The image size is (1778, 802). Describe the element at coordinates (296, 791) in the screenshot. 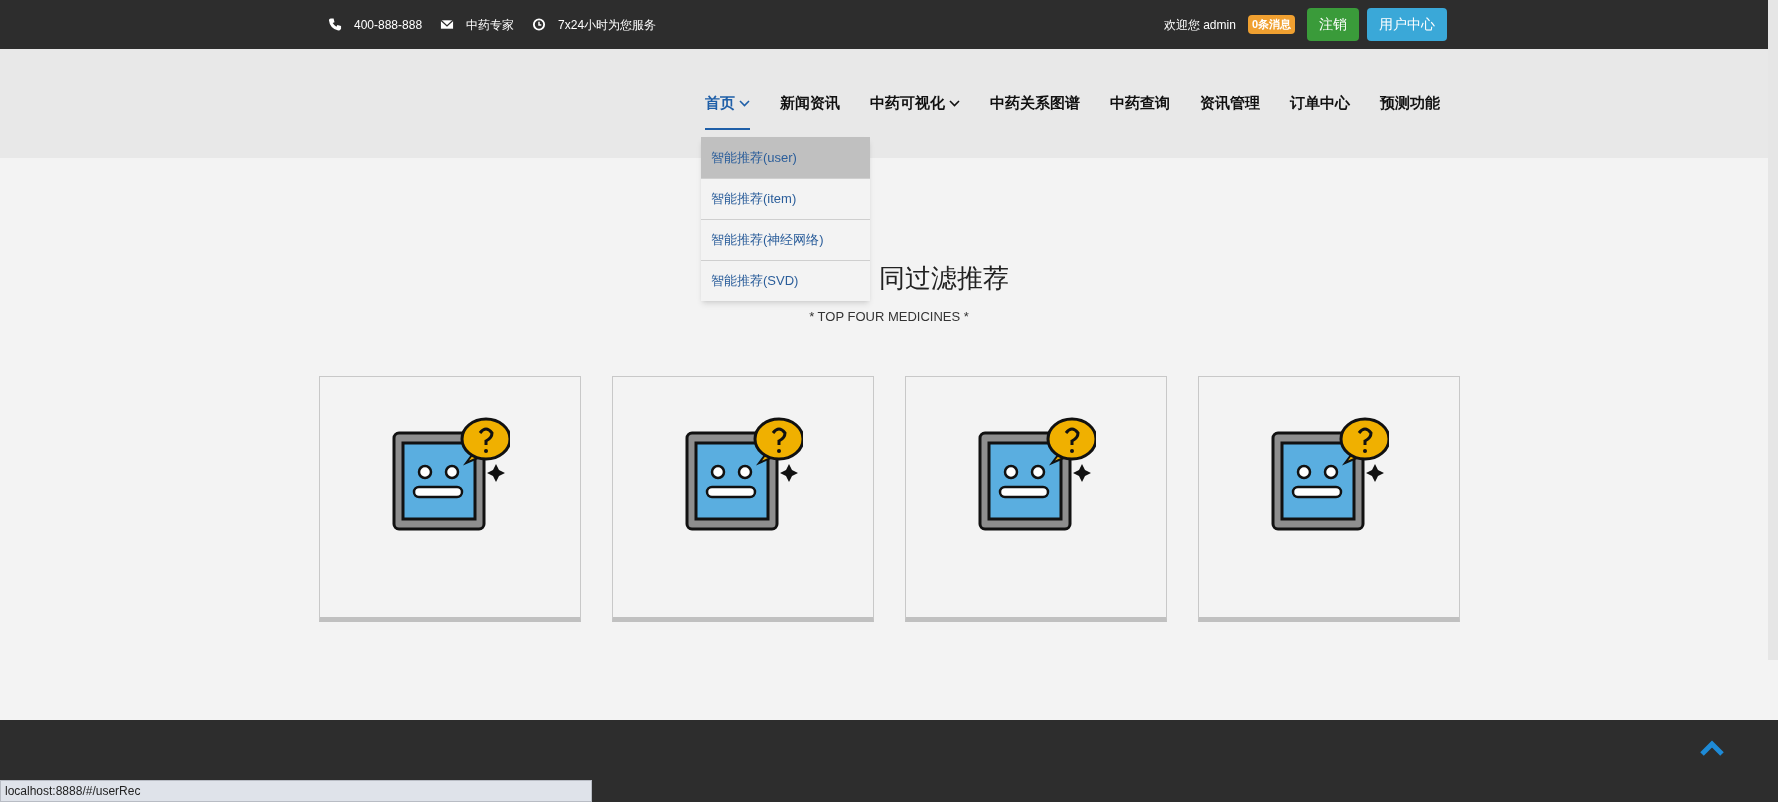

I see `status-bar: localhost:8888/#/userRec` at that location.